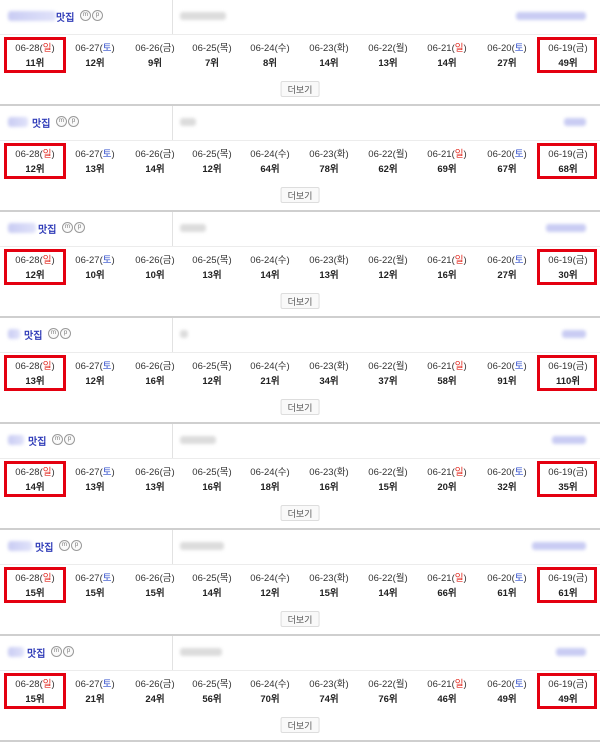  I want to click on rank-value: 69, so click(442, 169).